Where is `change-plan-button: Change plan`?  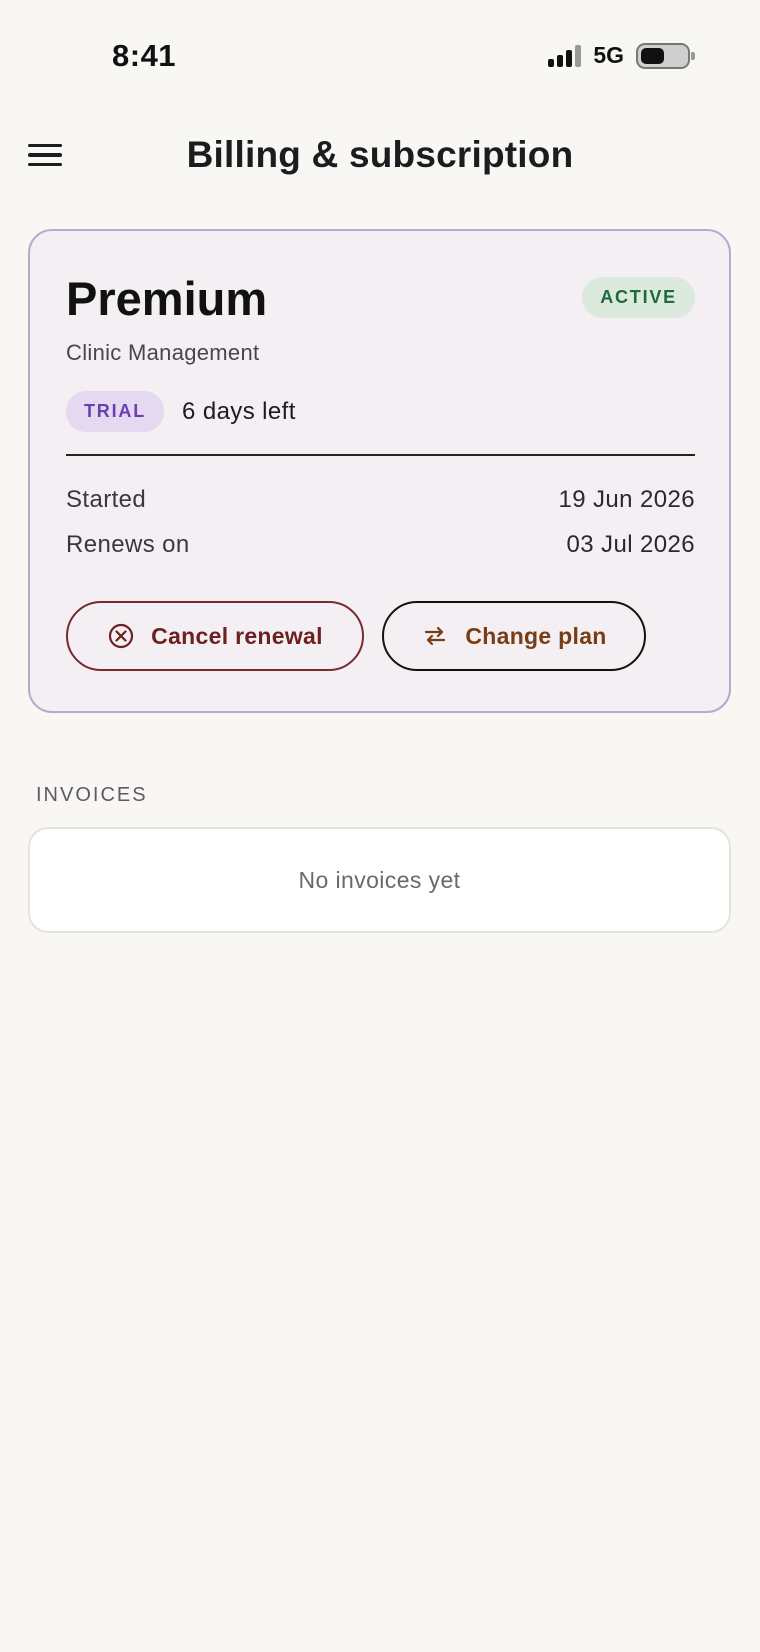 change-plan-button: Change plan is located at coordinates (514, 636).